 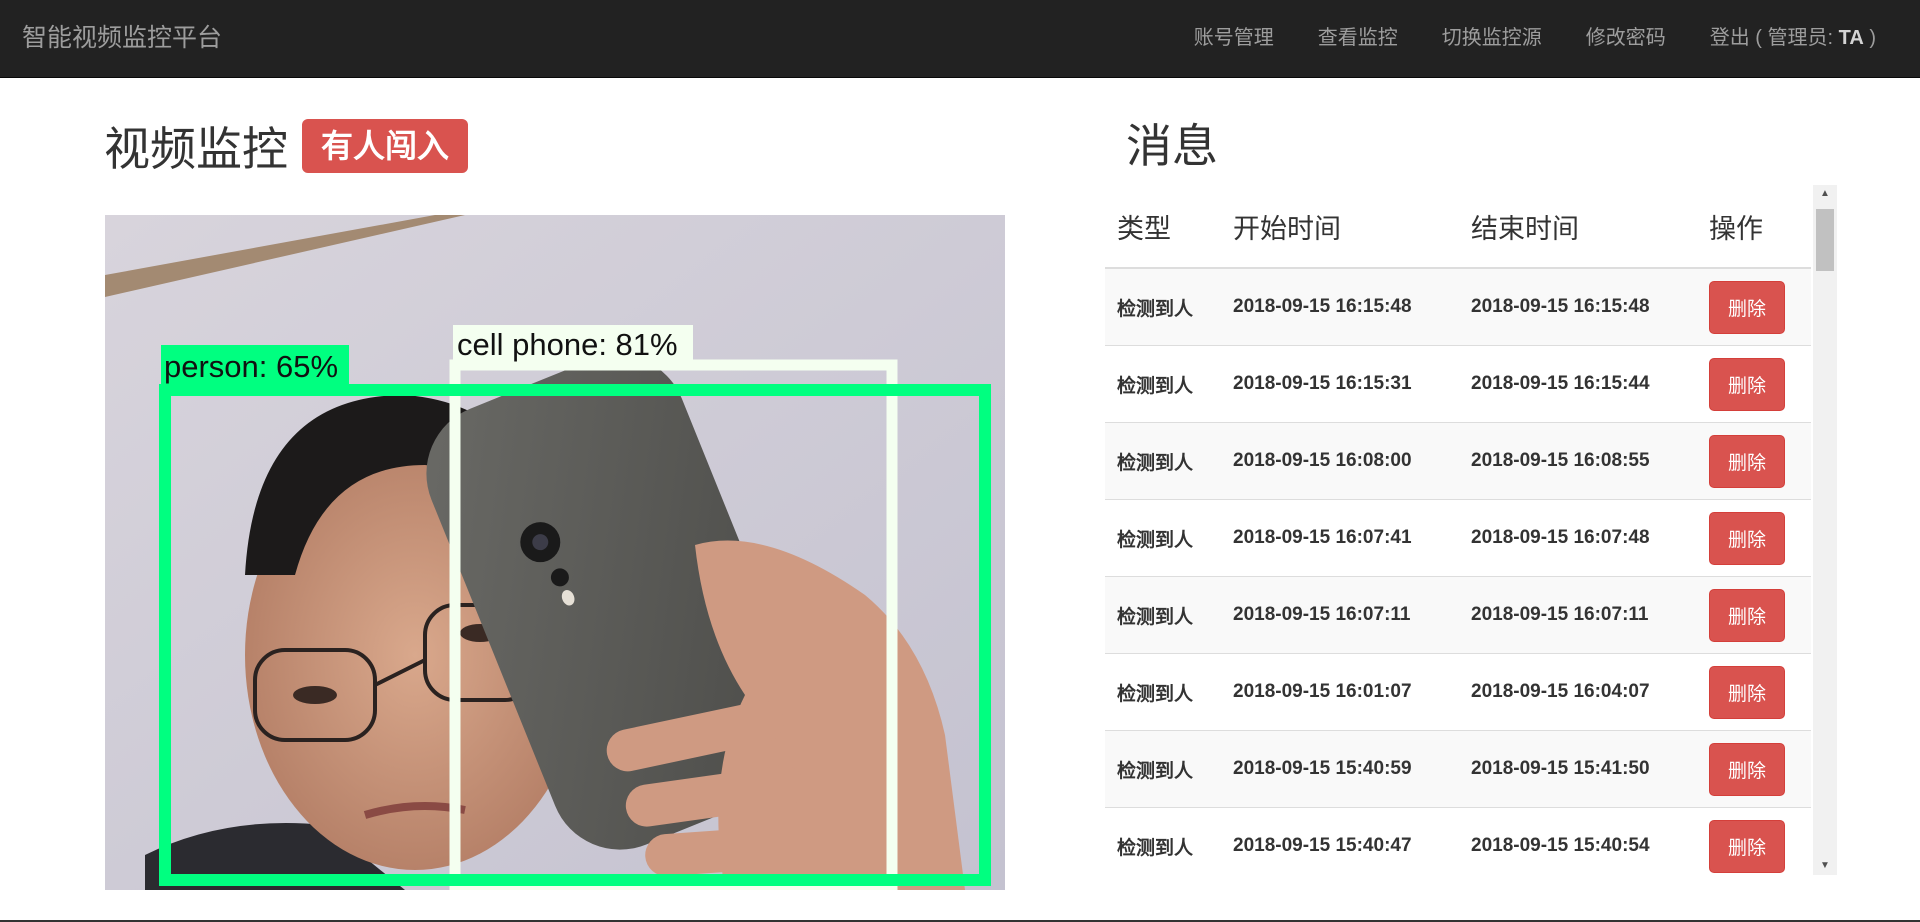 I want to click on messages-scrollbar: ▲ ▼, so click(x=1825, y=530).